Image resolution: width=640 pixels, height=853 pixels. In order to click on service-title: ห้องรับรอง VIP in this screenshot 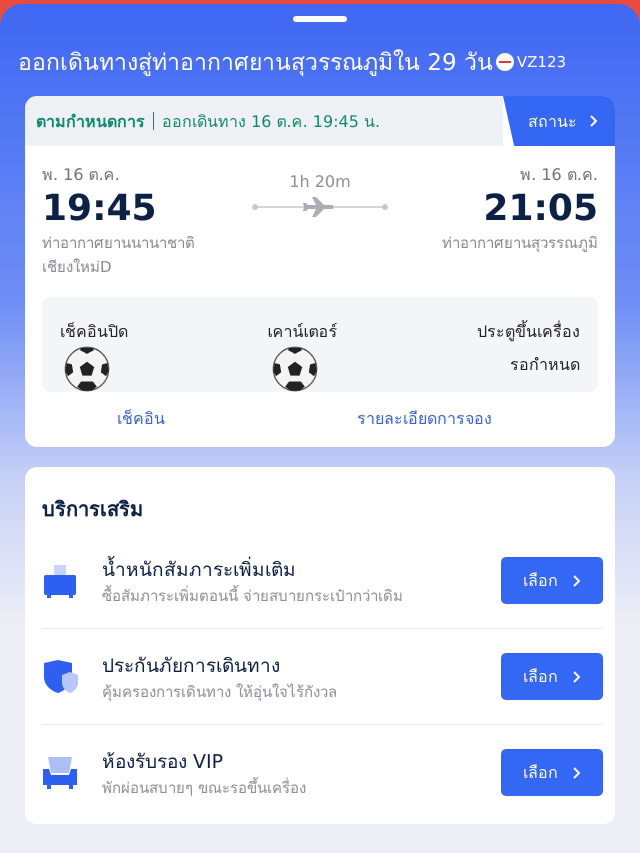, I will do `click(163, 762)`.